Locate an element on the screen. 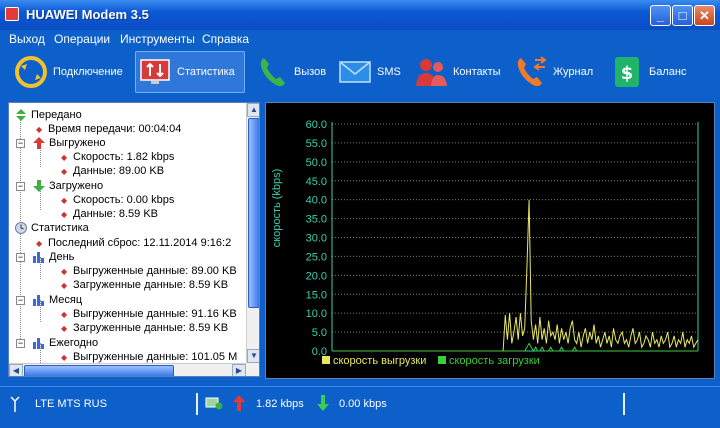 This screenshot has height=428, width=720. y-axis-label: скорость (kbps) is located at coordinates (277, 208).